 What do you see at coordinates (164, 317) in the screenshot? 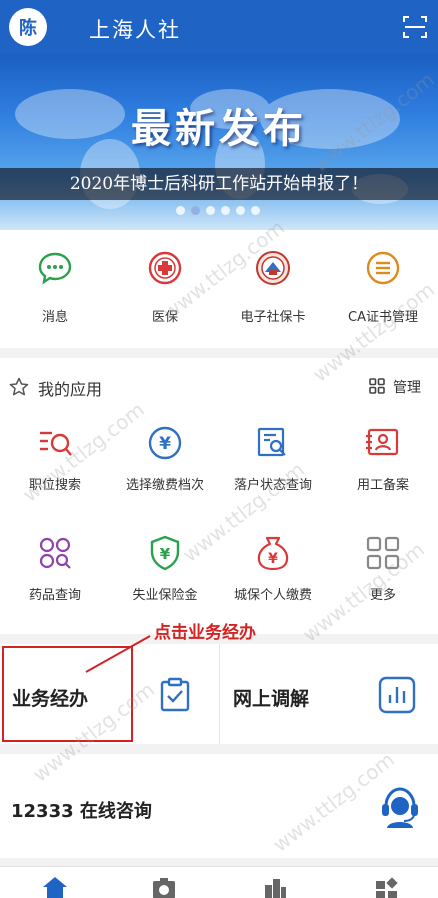
I see `quick-item-label: 医保` at bounding box center [164, 317].